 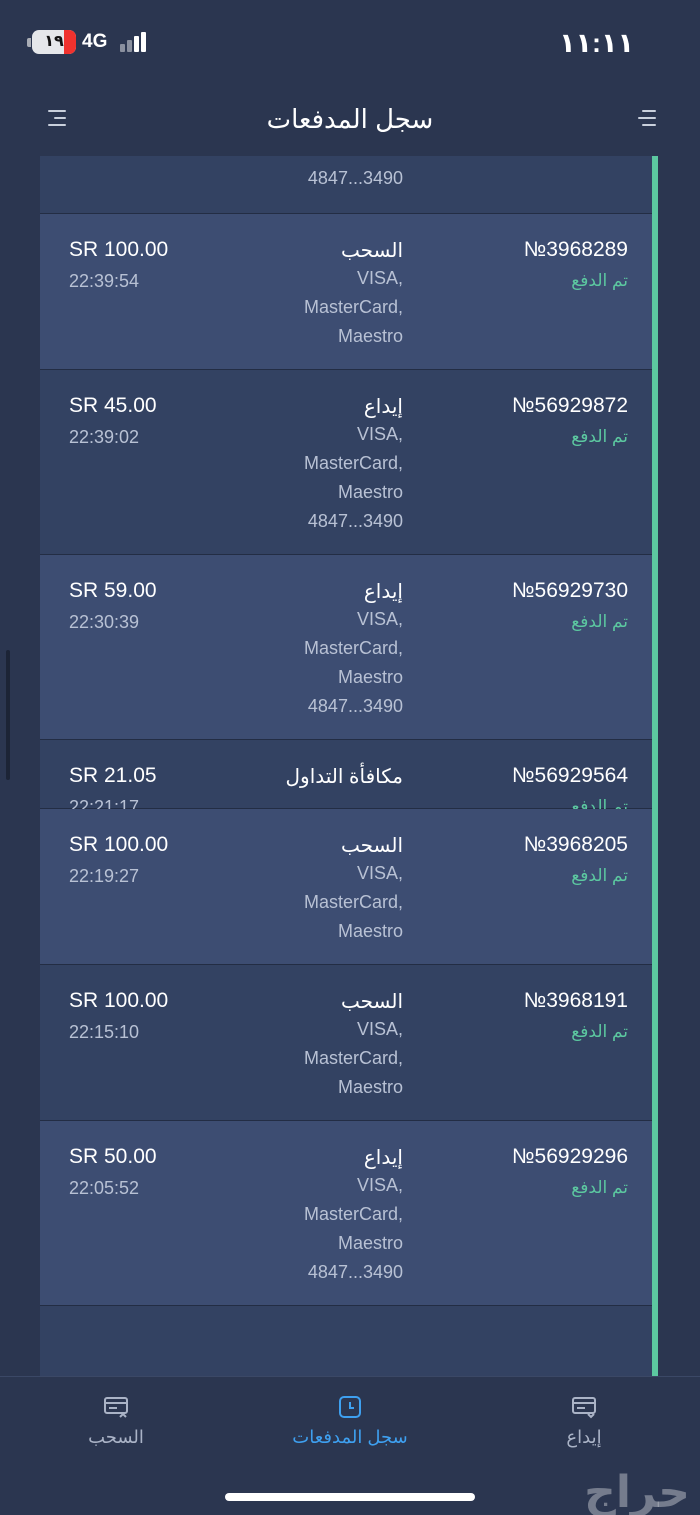 I want to click on transaction-id: №3968205, so click(x=575, y=844).